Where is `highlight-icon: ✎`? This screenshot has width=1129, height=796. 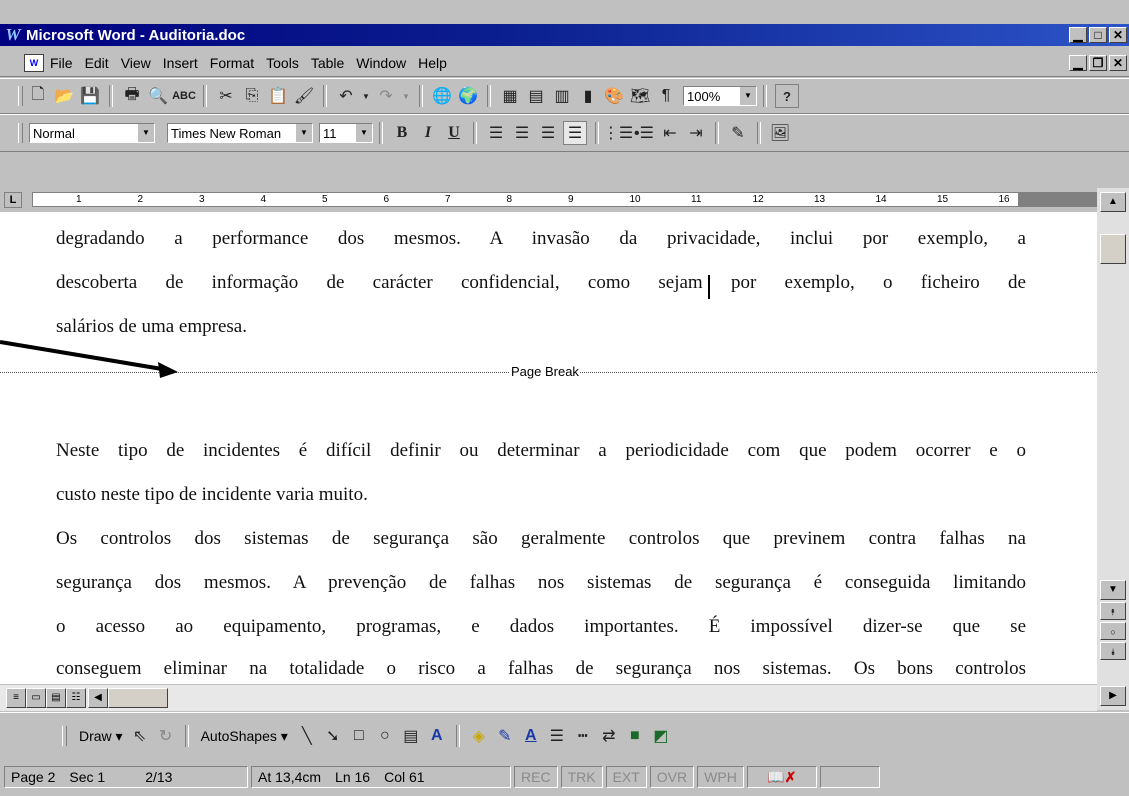
highlight-icon: ✎ is located at coordinates (738, 133).